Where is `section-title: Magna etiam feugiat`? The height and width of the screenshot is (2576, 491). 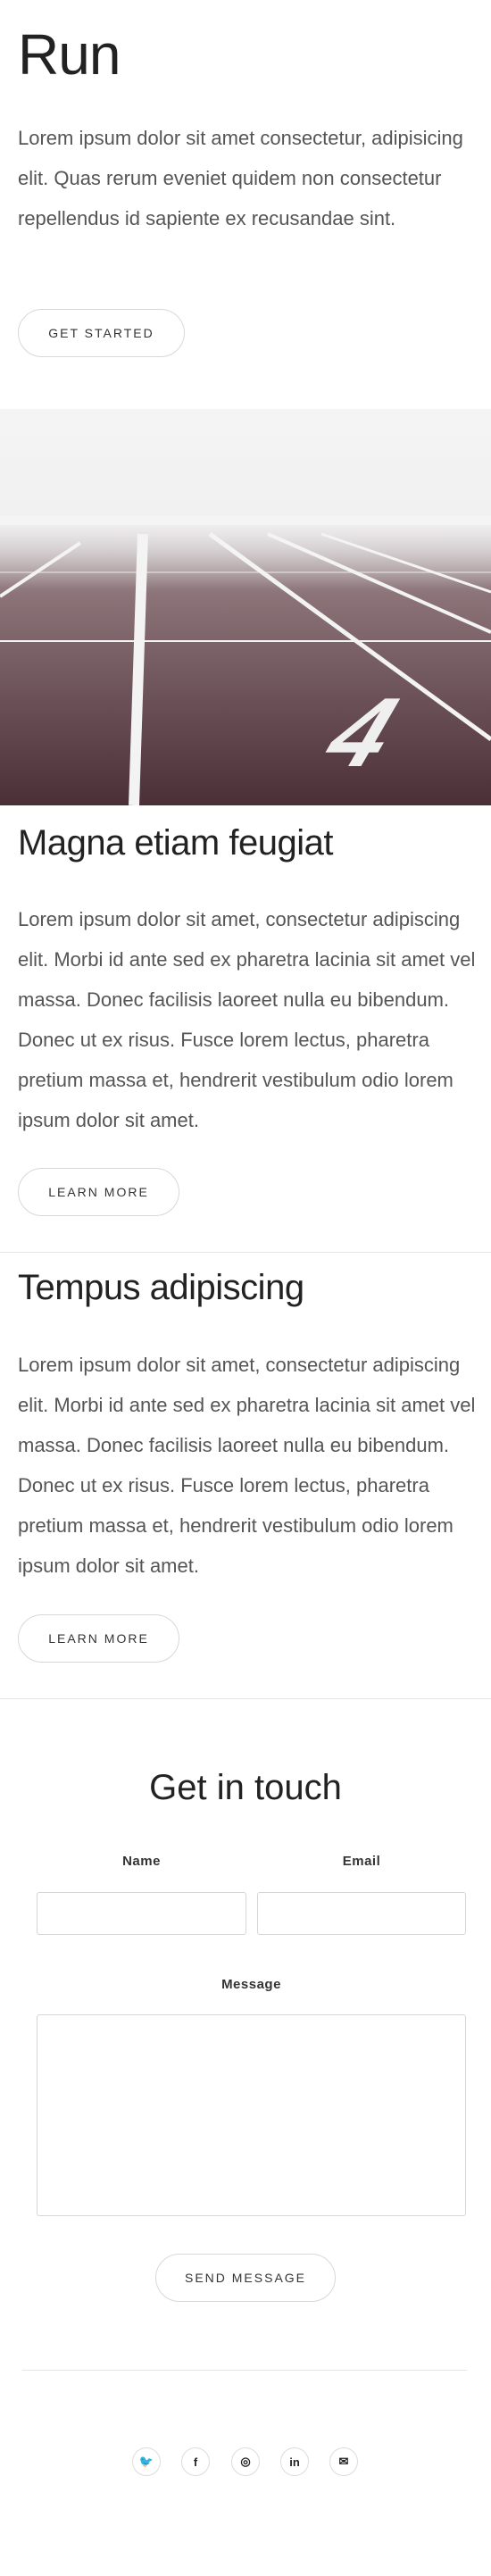 section-title: Magna etiam feugiat is located at coordinates (175, 843).